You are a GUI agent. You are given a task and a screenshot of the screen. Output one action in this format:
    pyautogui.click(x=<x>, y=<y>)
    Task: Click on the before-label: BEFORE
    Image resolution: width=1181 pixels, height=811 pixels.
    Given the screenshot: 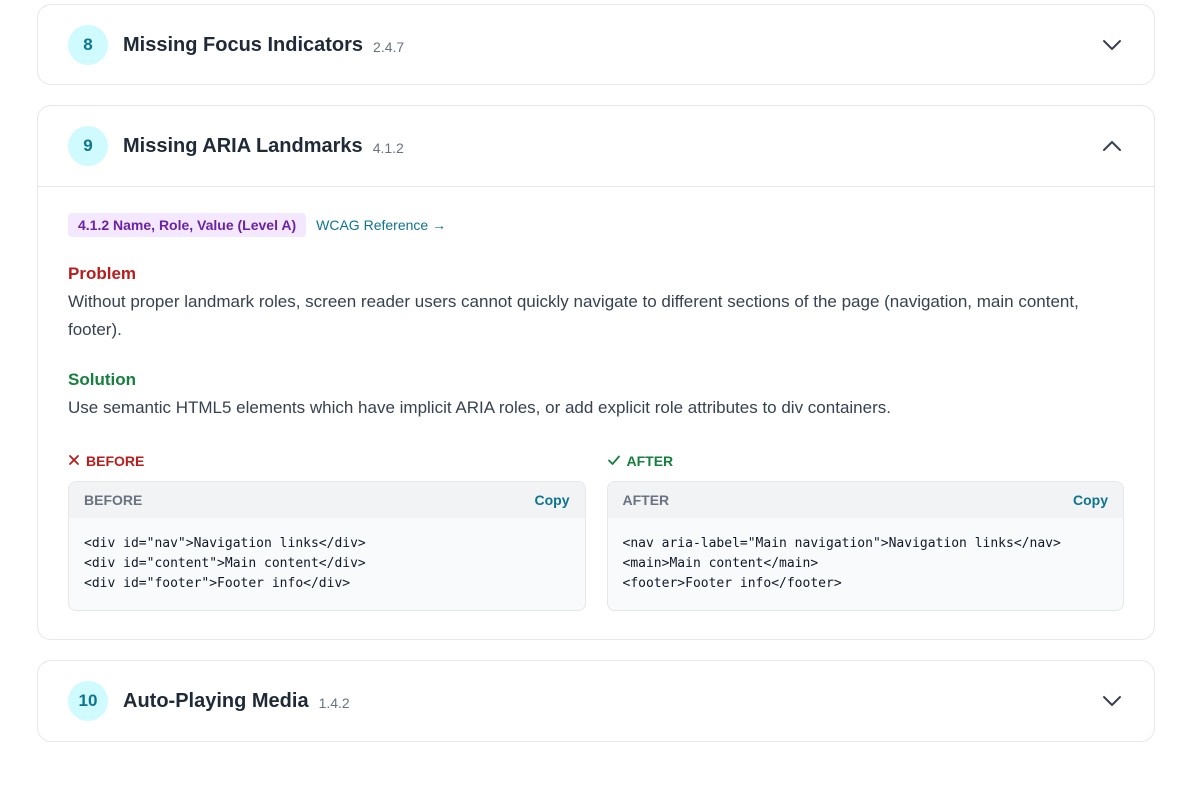 What is the action you would take?
    pyautogui.click(x=327, y=461)
    